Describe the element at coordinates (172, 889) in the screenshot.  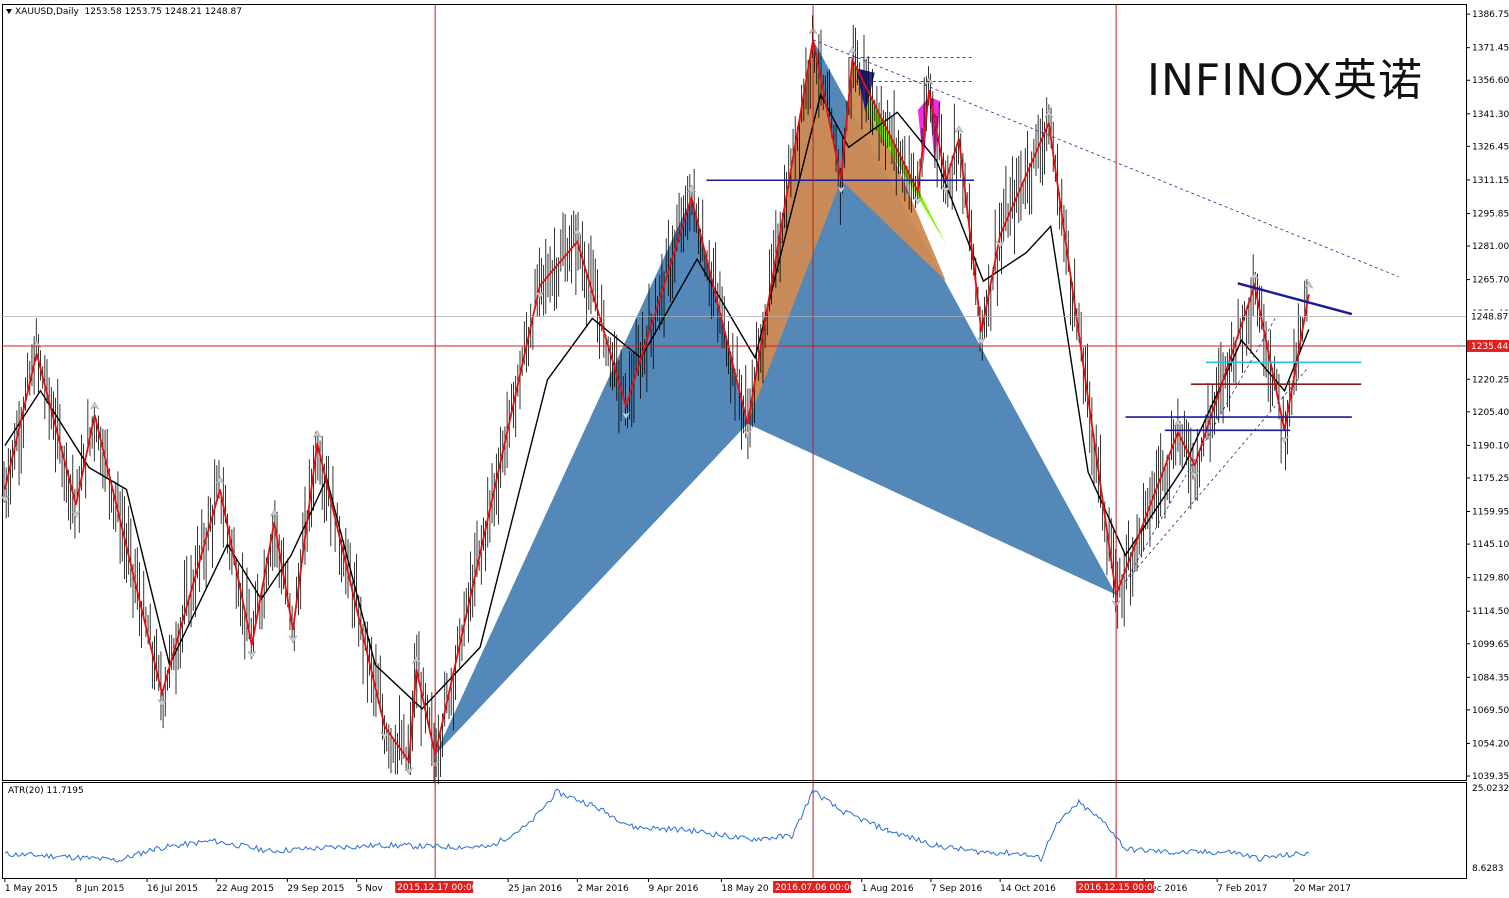
I see `time-tick-label: 16 Jul 2015` at that location.